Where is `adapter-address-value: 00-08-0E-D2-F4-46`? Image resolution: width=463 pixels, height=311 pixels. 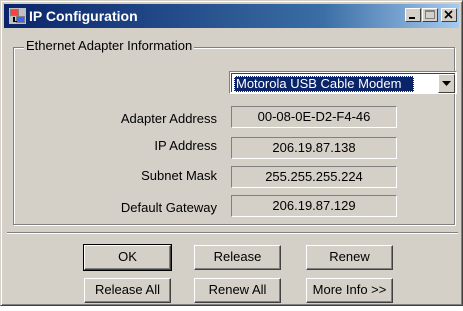
adapter-address-value: 00-08-0E-D2-F4-46 is located at coordinates (314, 117).